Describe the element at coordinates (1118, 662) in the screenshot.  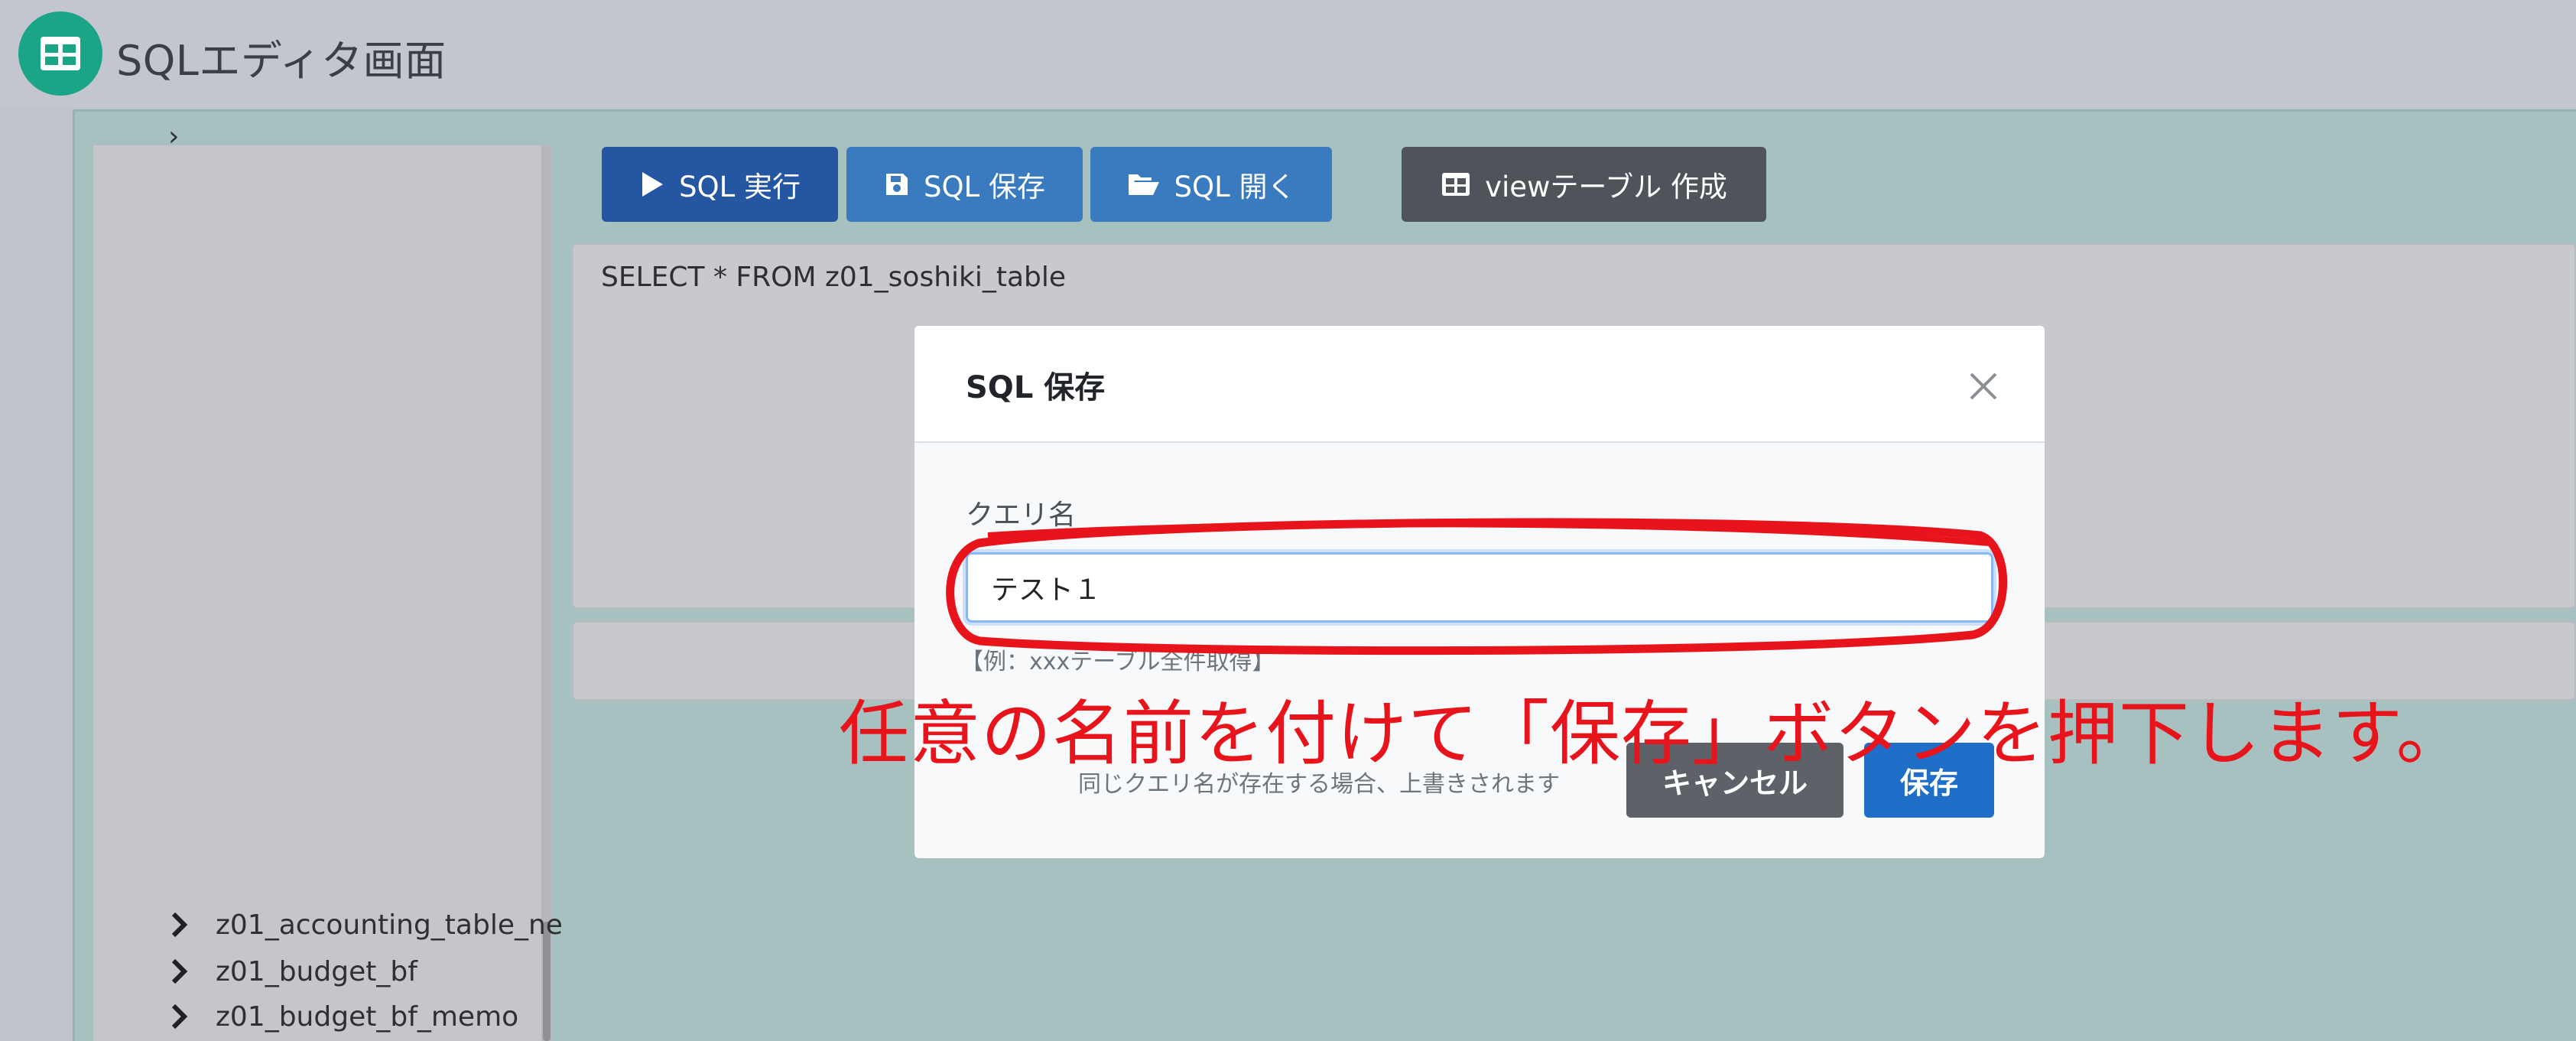
I see `query-name-example: 【例：xxxテーブル全件取得】` at that location.